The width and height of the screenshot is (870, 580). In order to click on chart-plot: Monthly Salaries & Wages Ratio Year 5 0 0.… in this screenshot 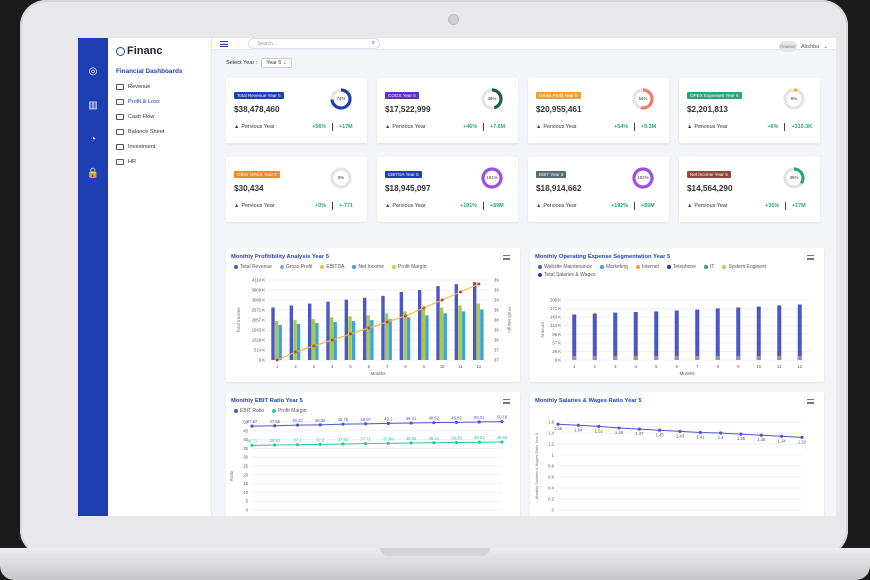, I will do `click(671, 468)`.